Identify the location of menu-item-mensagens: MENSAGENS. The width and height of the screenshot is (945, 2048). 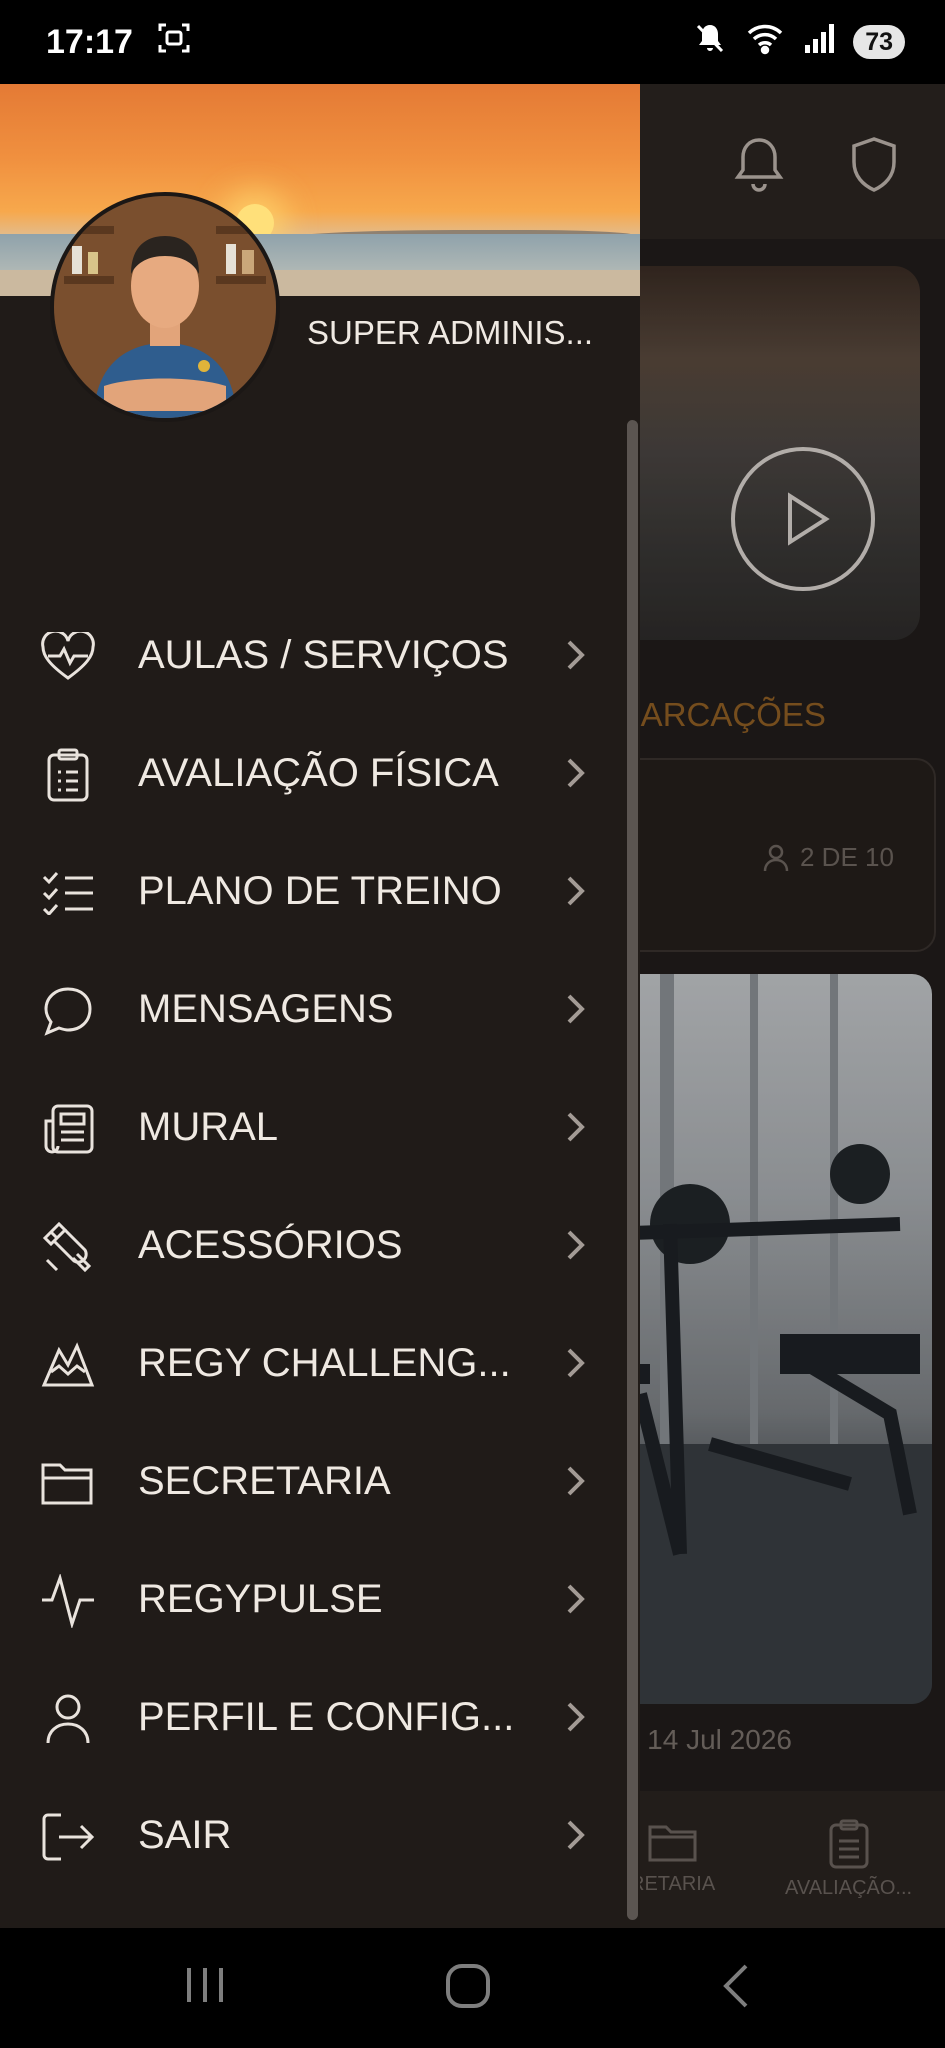
(310, 1009).